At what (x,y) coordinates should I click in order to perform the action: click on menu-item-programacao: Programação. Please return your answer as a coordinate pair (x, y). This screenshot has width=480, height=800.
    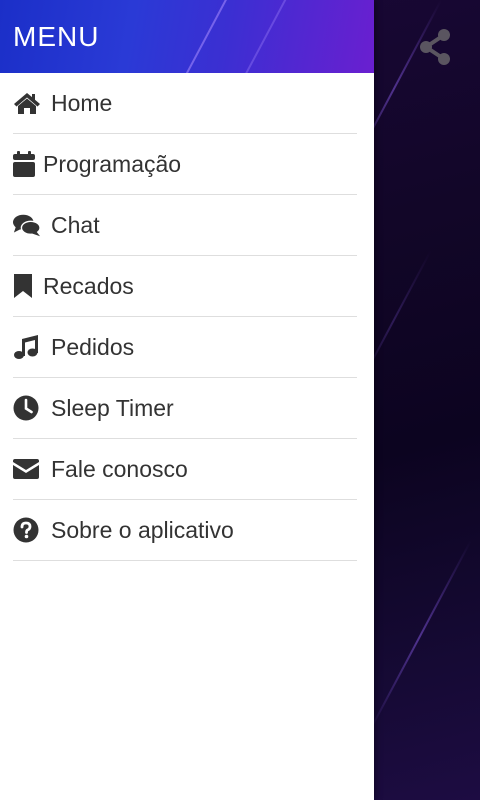
    Looking at the image, I should click on (185, 164).